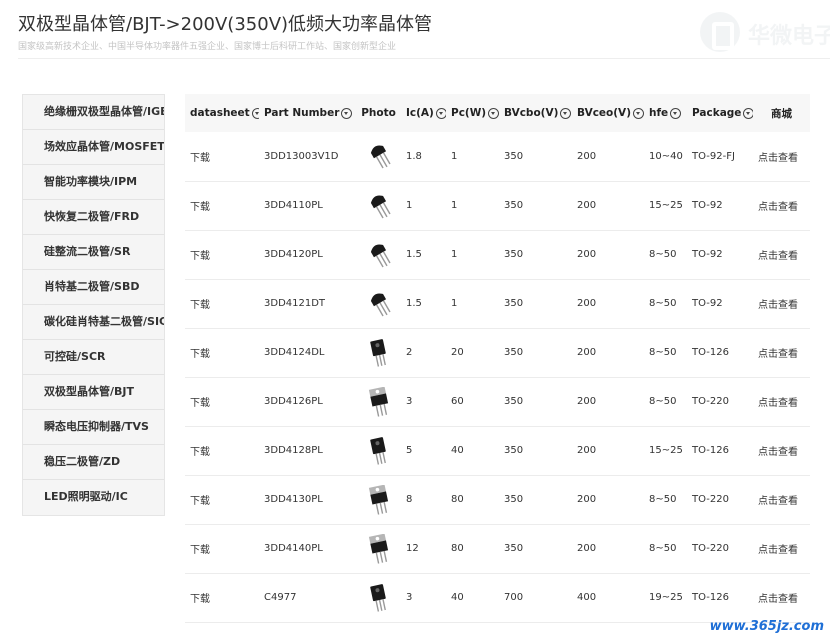  I want to click on table-row: 下载 3DD4126PL 3 60 350 200 8~50 TO-220 点击查看, so click(497, 401).